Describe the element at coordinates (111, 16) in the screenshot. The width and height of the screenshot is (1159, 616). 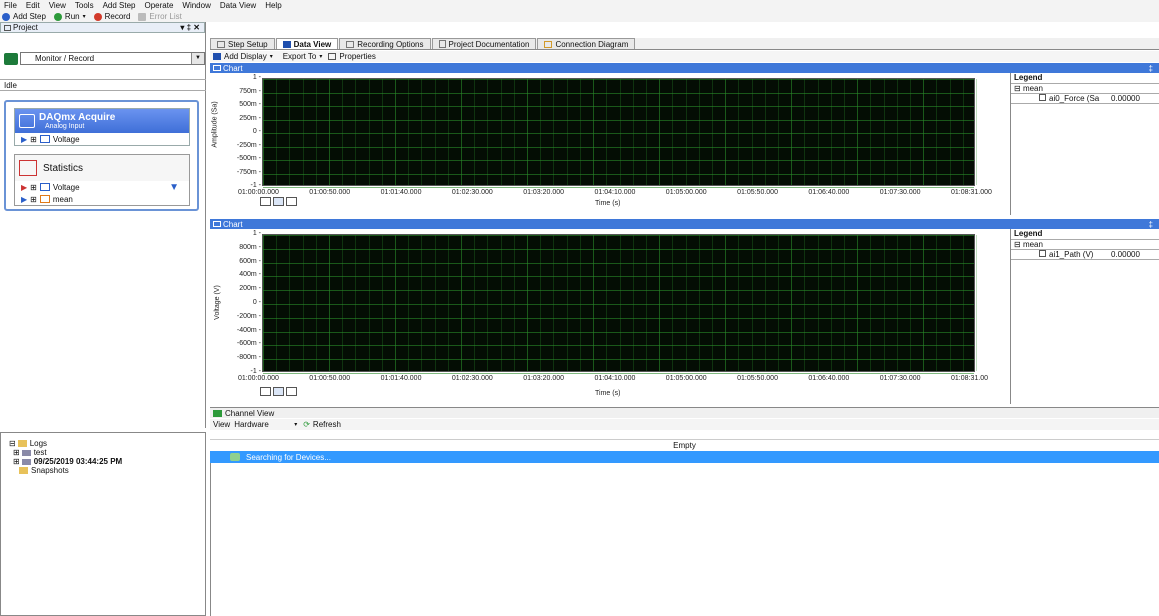
I see `record-button: Record` at that location.